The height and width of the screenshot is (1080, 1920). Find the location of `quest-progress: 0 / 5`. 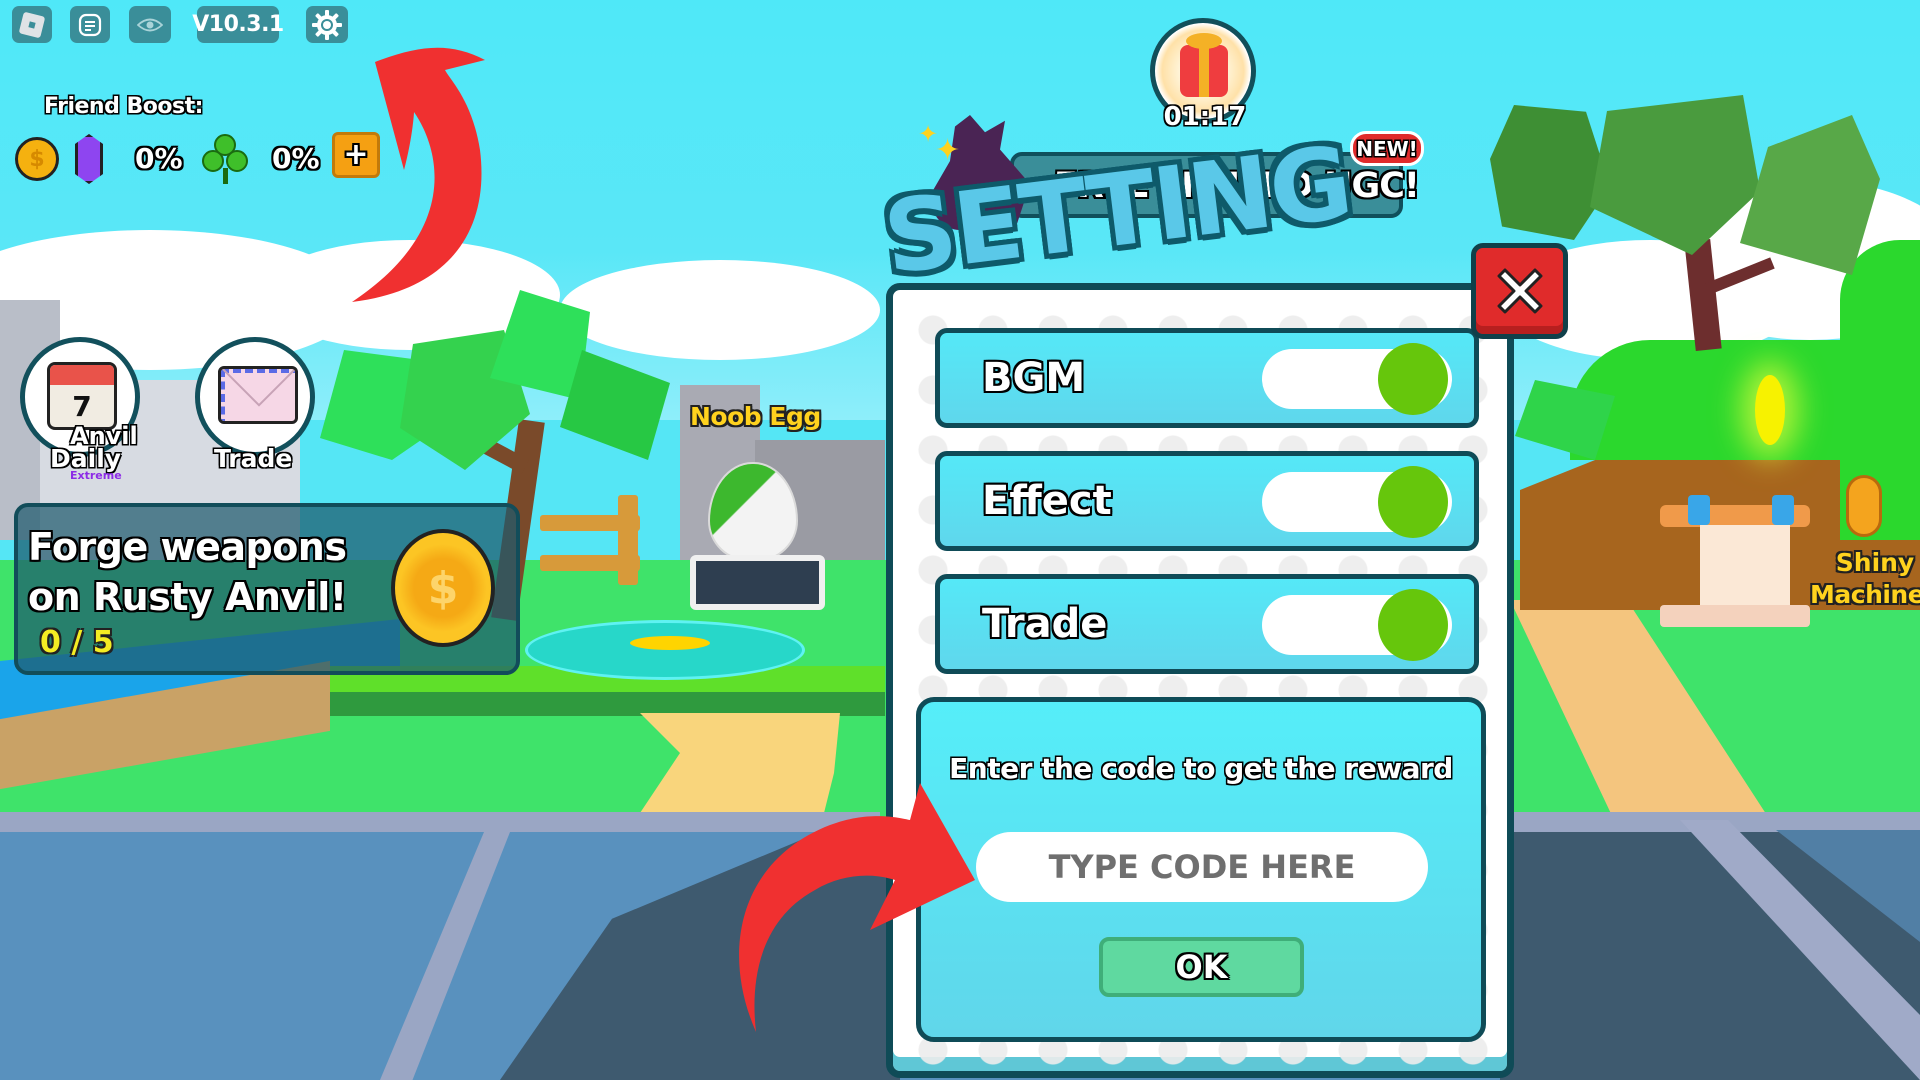

quest-progress: 0 / 5 is located at coordinates (77, 642).